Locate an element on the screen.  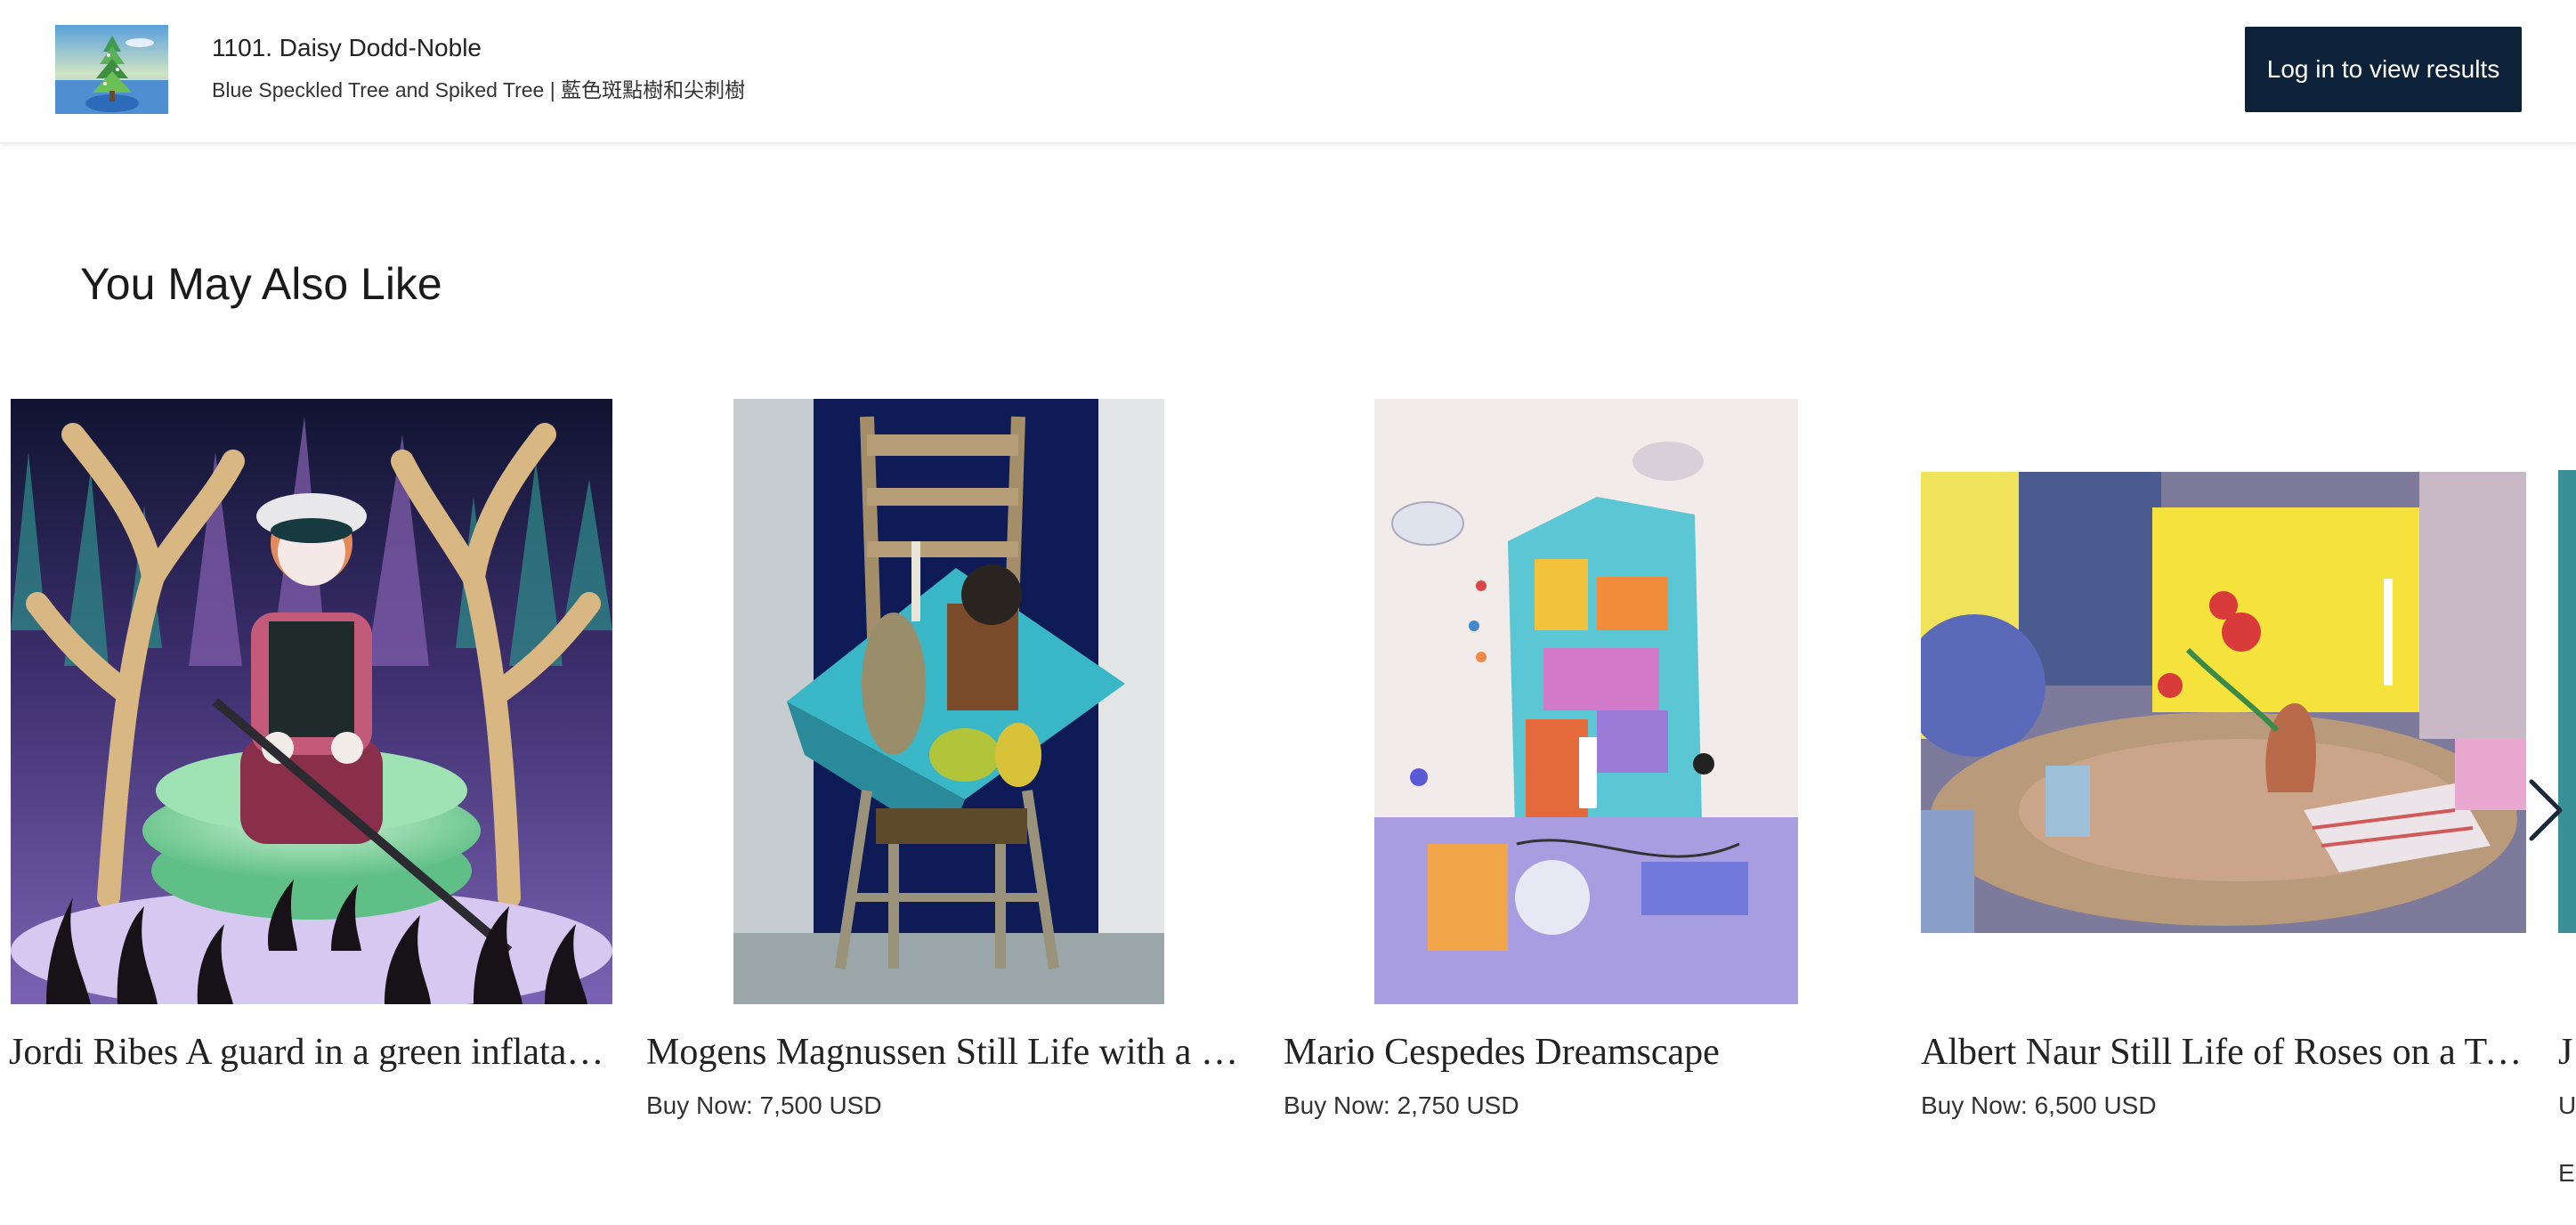
chevron-right-icon is located at coordinates (2546, 810).